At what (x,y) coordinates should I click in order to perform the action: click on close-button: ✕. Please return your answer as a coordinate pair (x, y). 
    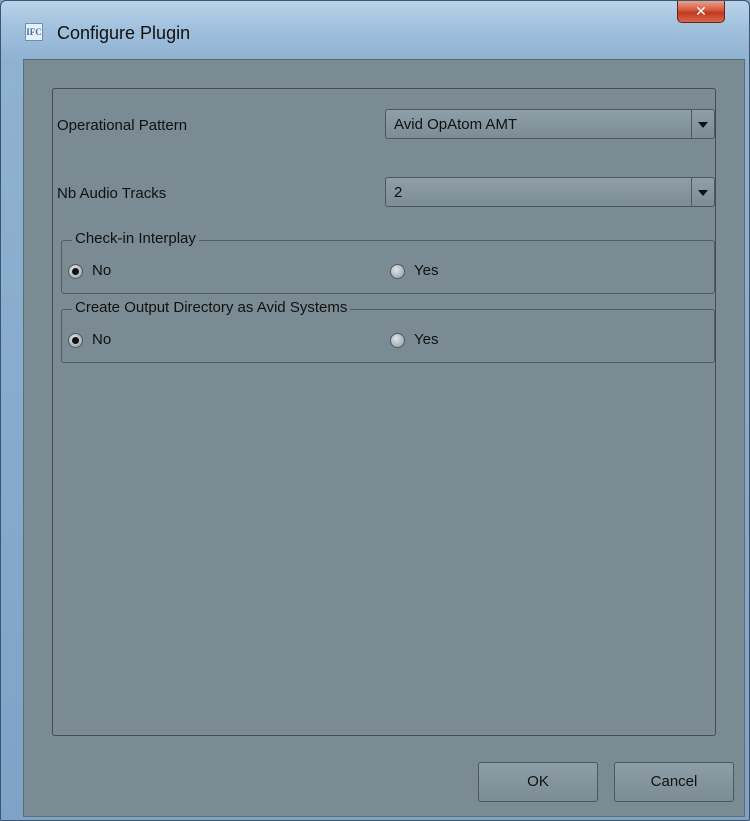
    Looking at the image, I should click on (701, 12).